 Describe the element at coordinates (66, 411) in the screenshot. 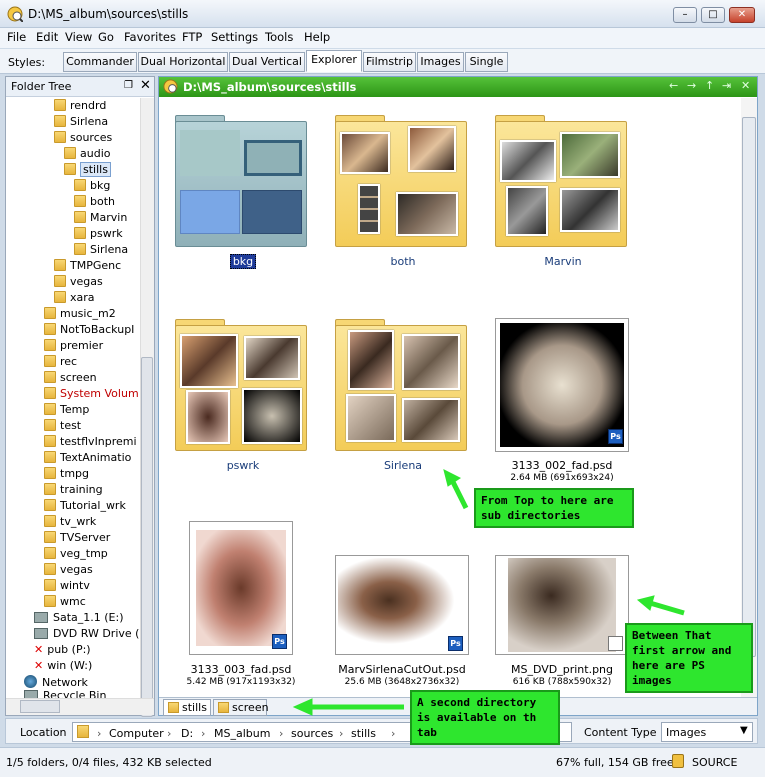

I see `tree-item: Temp` at that location.